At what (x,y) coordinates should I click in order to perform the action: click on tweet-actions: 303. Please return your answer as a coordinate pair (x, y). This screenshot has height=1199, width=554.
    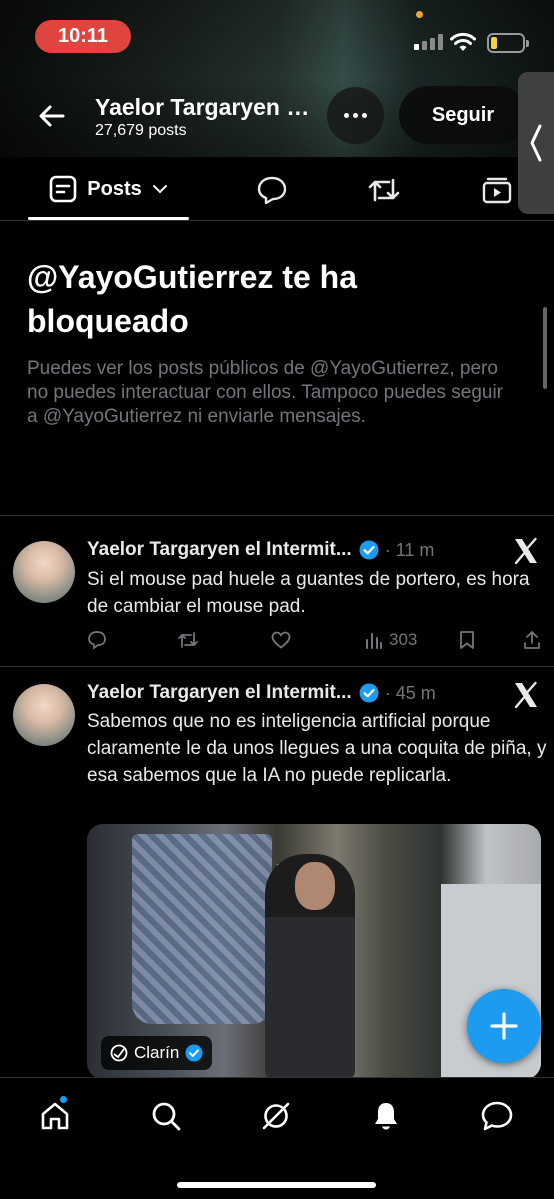
    Looking at the image, I should click on (314, 640).